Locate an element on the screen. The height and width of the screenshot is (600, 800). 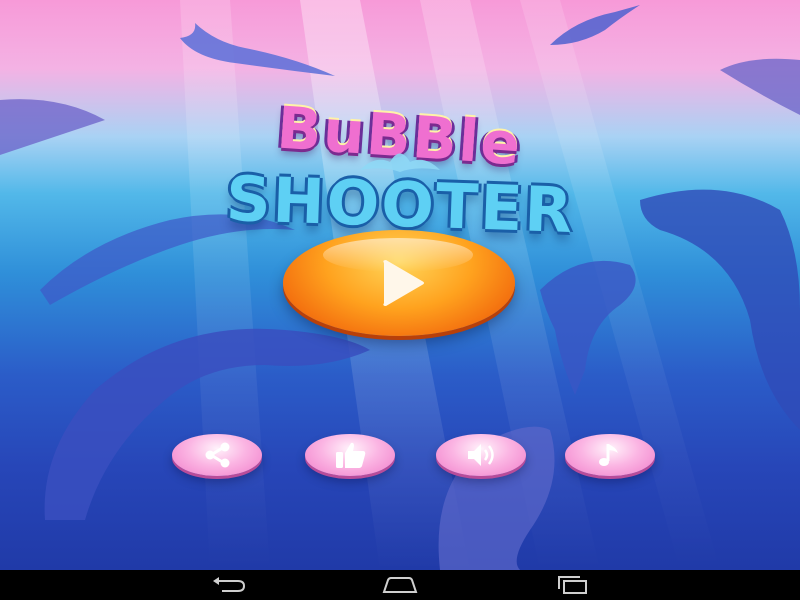
dolphin-top-left is located at coordinates (257, 49).